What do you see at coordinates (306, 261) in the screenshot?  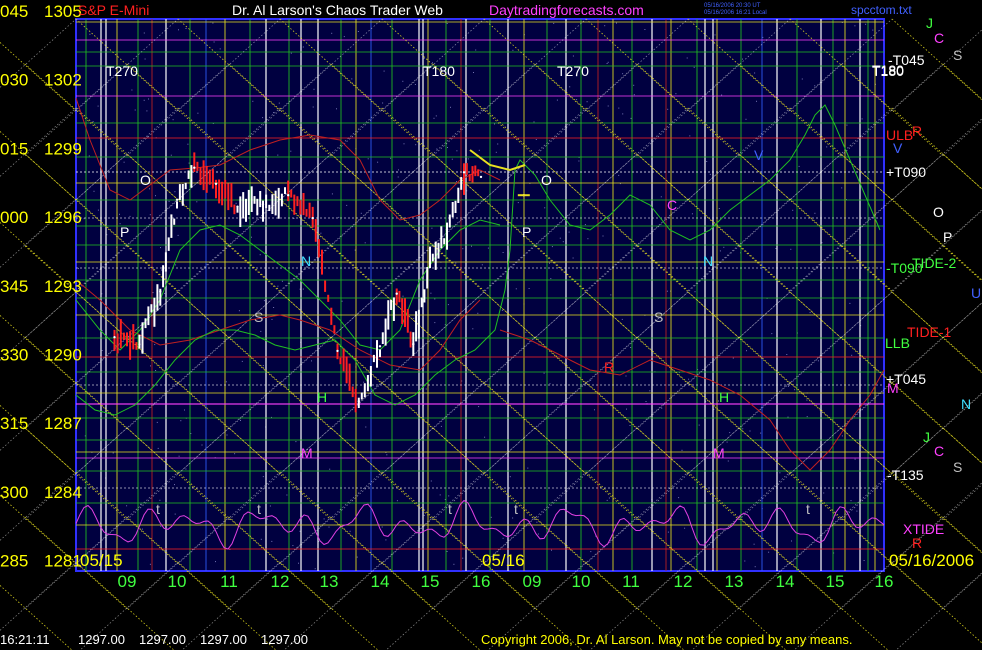 I see `curve-label-left: N` at bounding box center [306, 261].